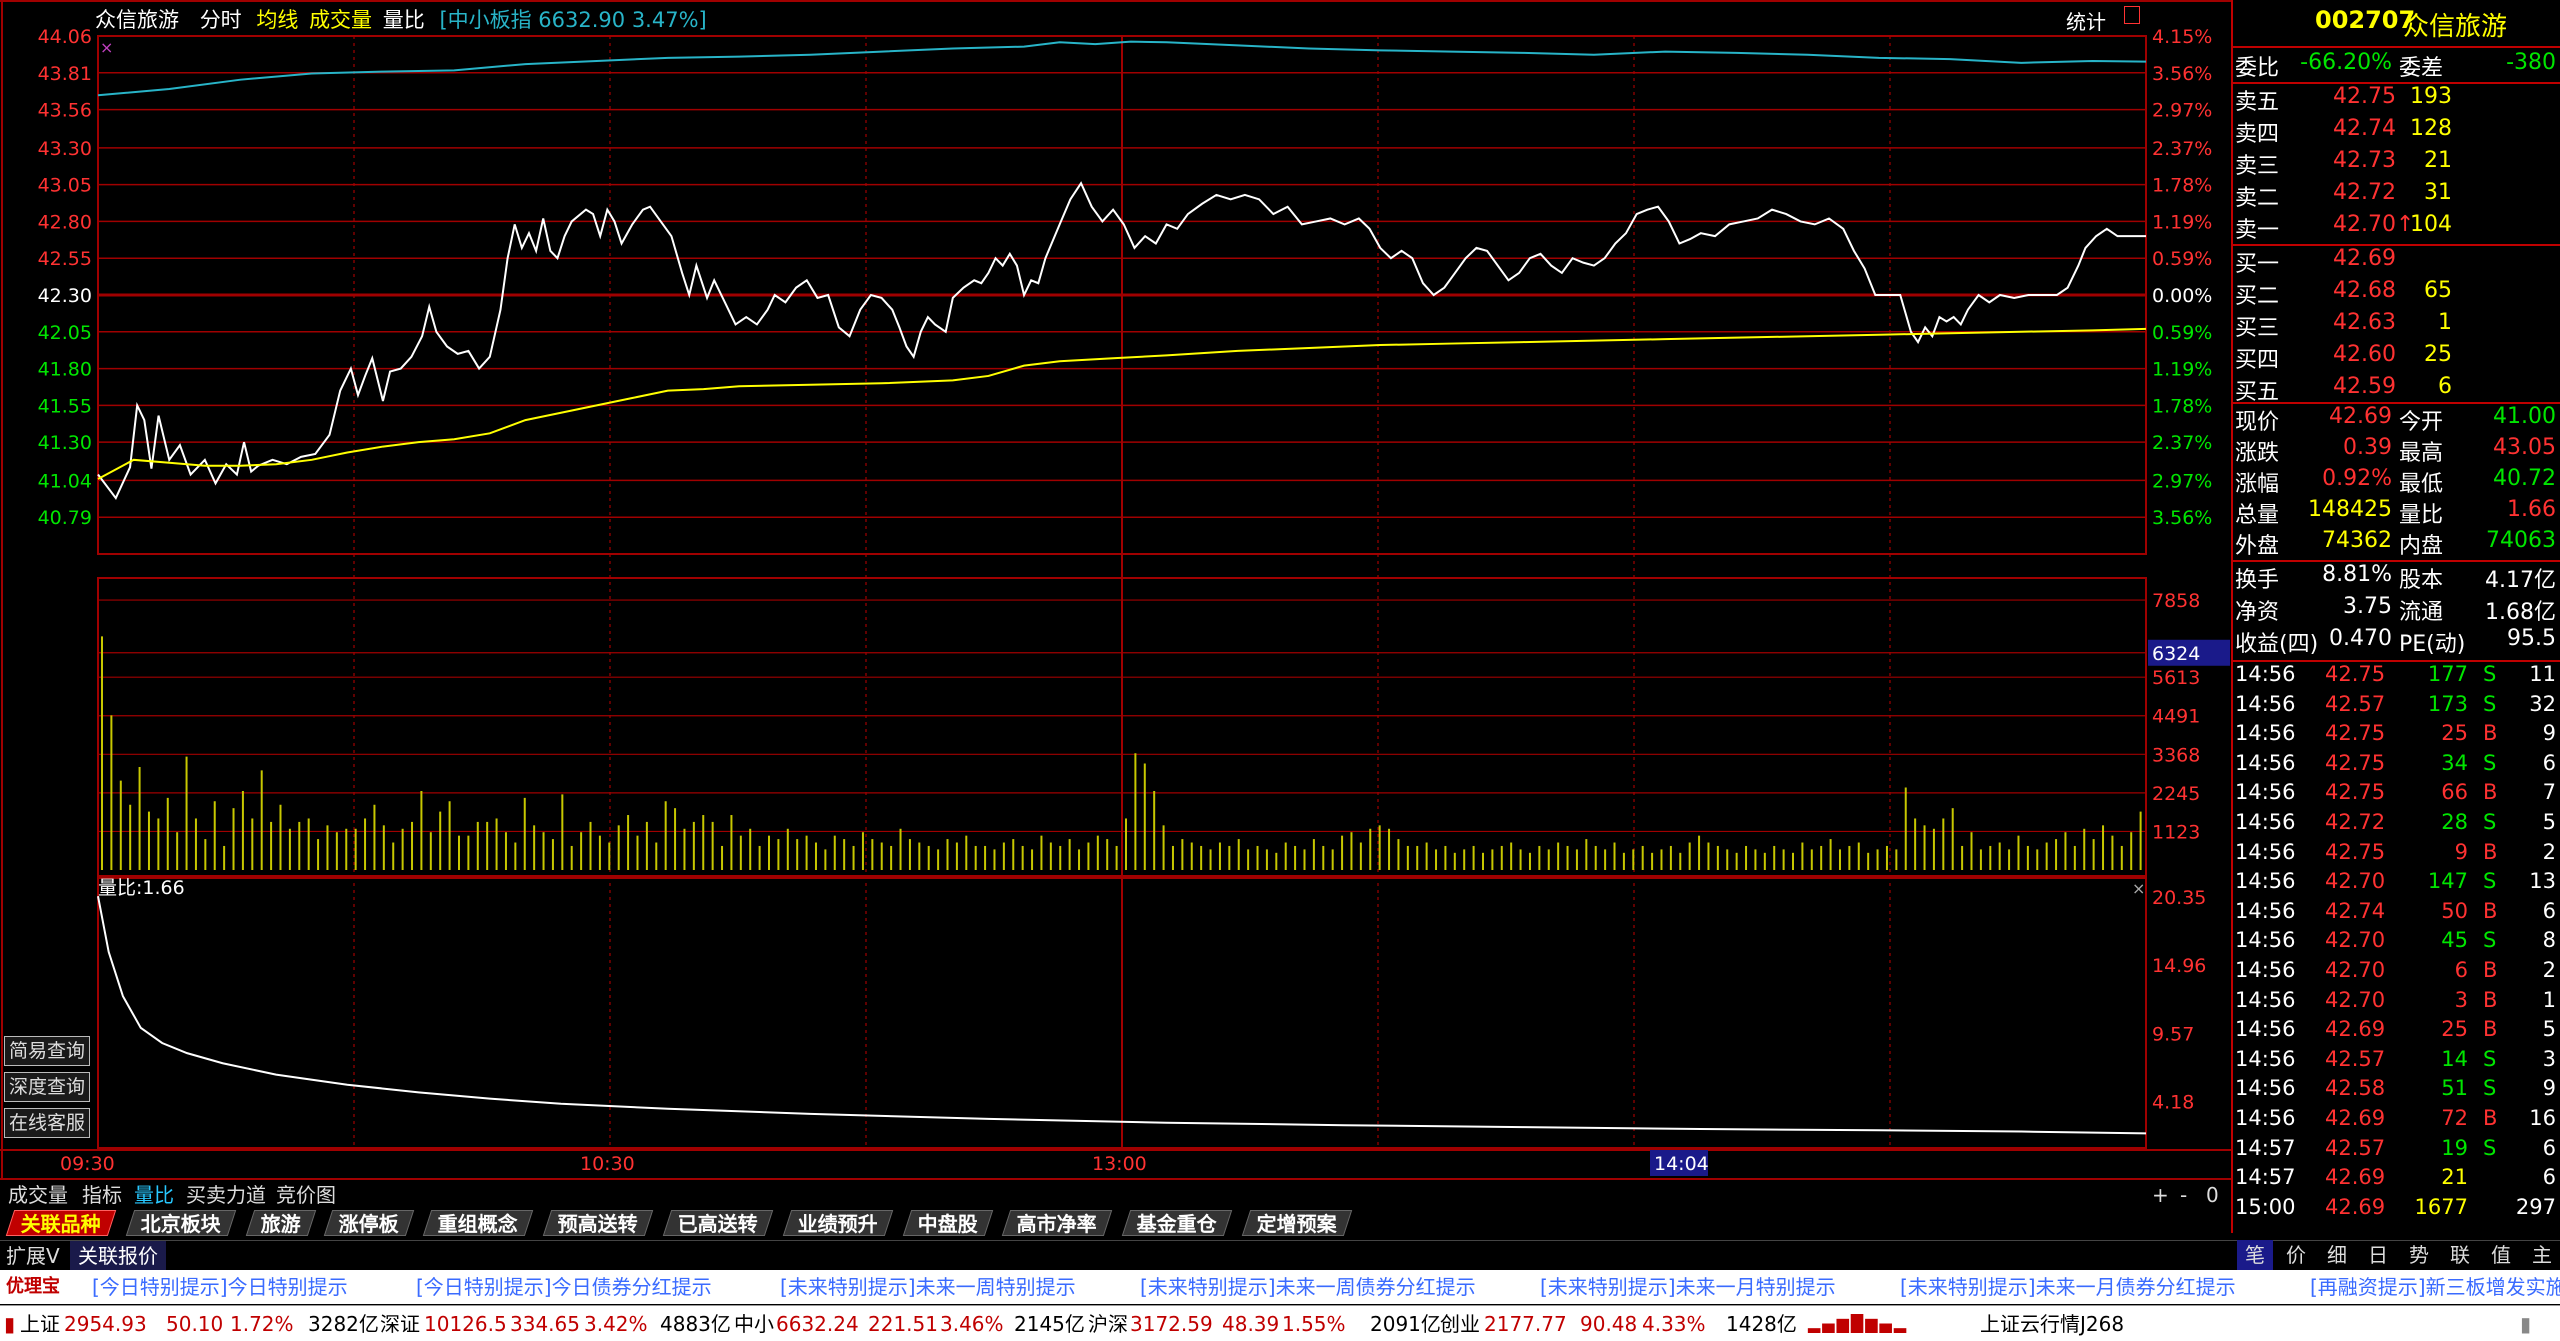  What do you see at coordinates (105, 1324) in the screenshot?
I see `sh-value: 2954.93` at bounding box center [105, 1324].